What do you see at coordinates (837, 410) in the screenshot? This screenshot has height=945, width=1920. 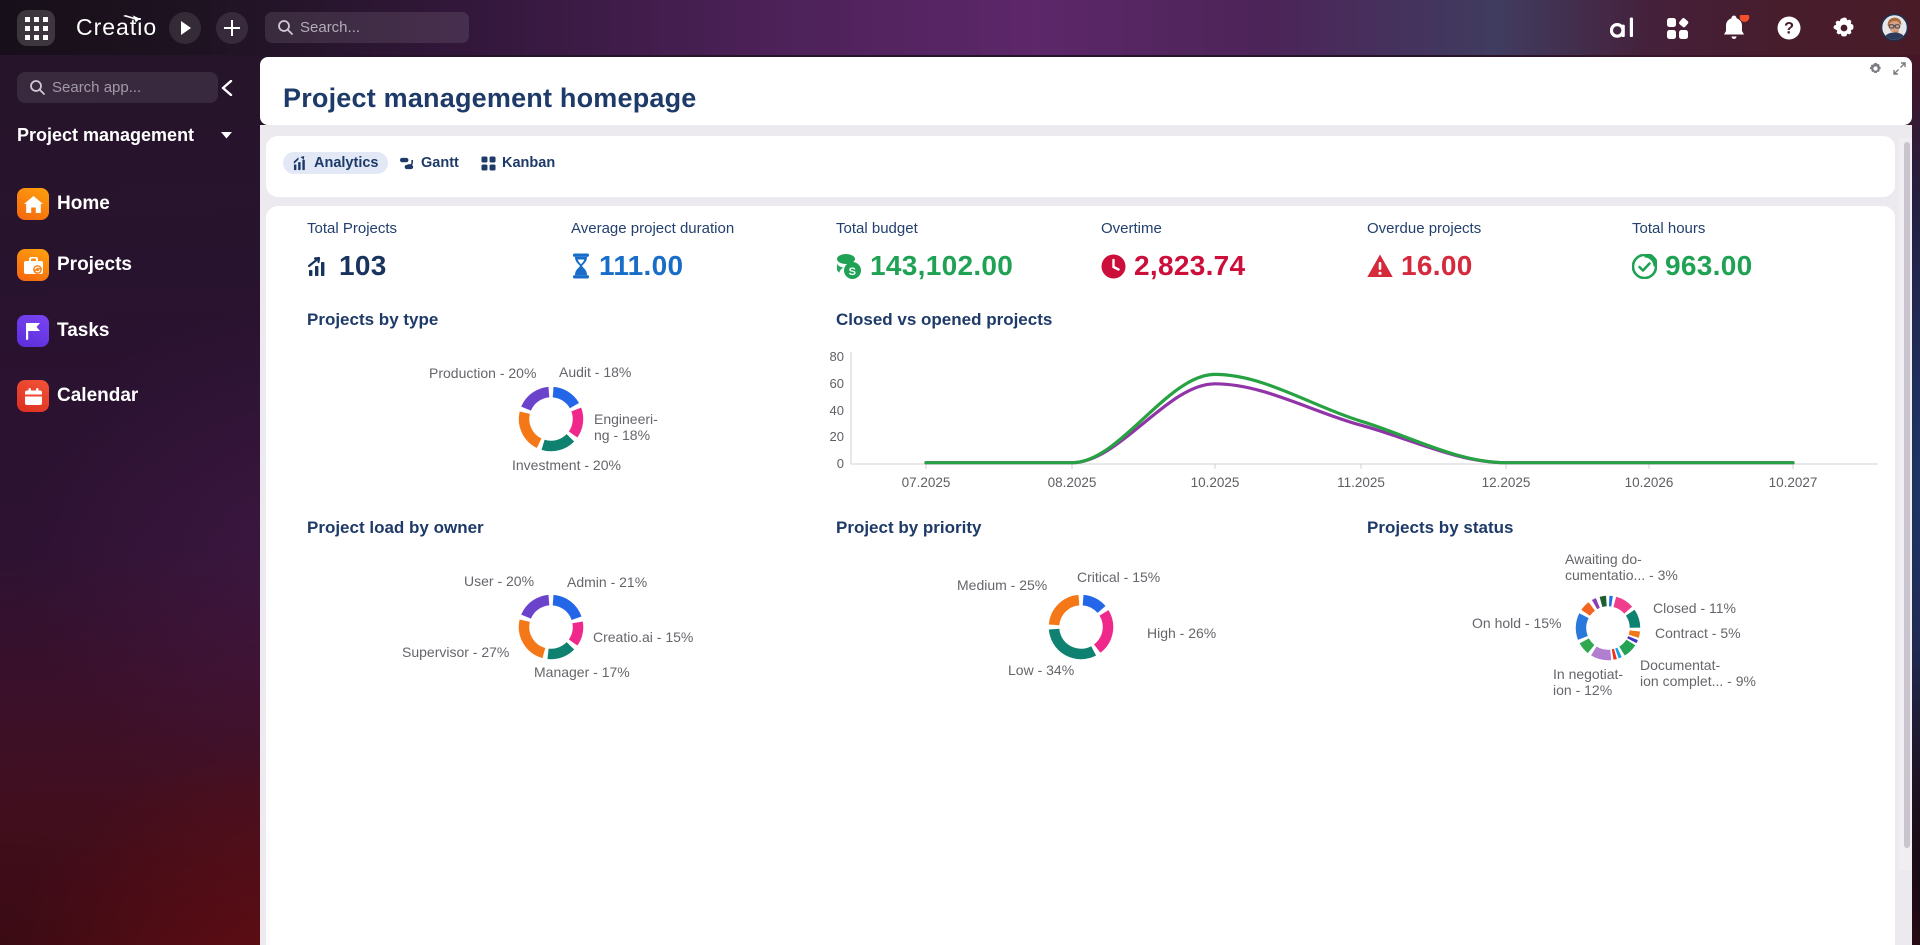 I see `svg-text: 40` at bounding box center [837, 410].